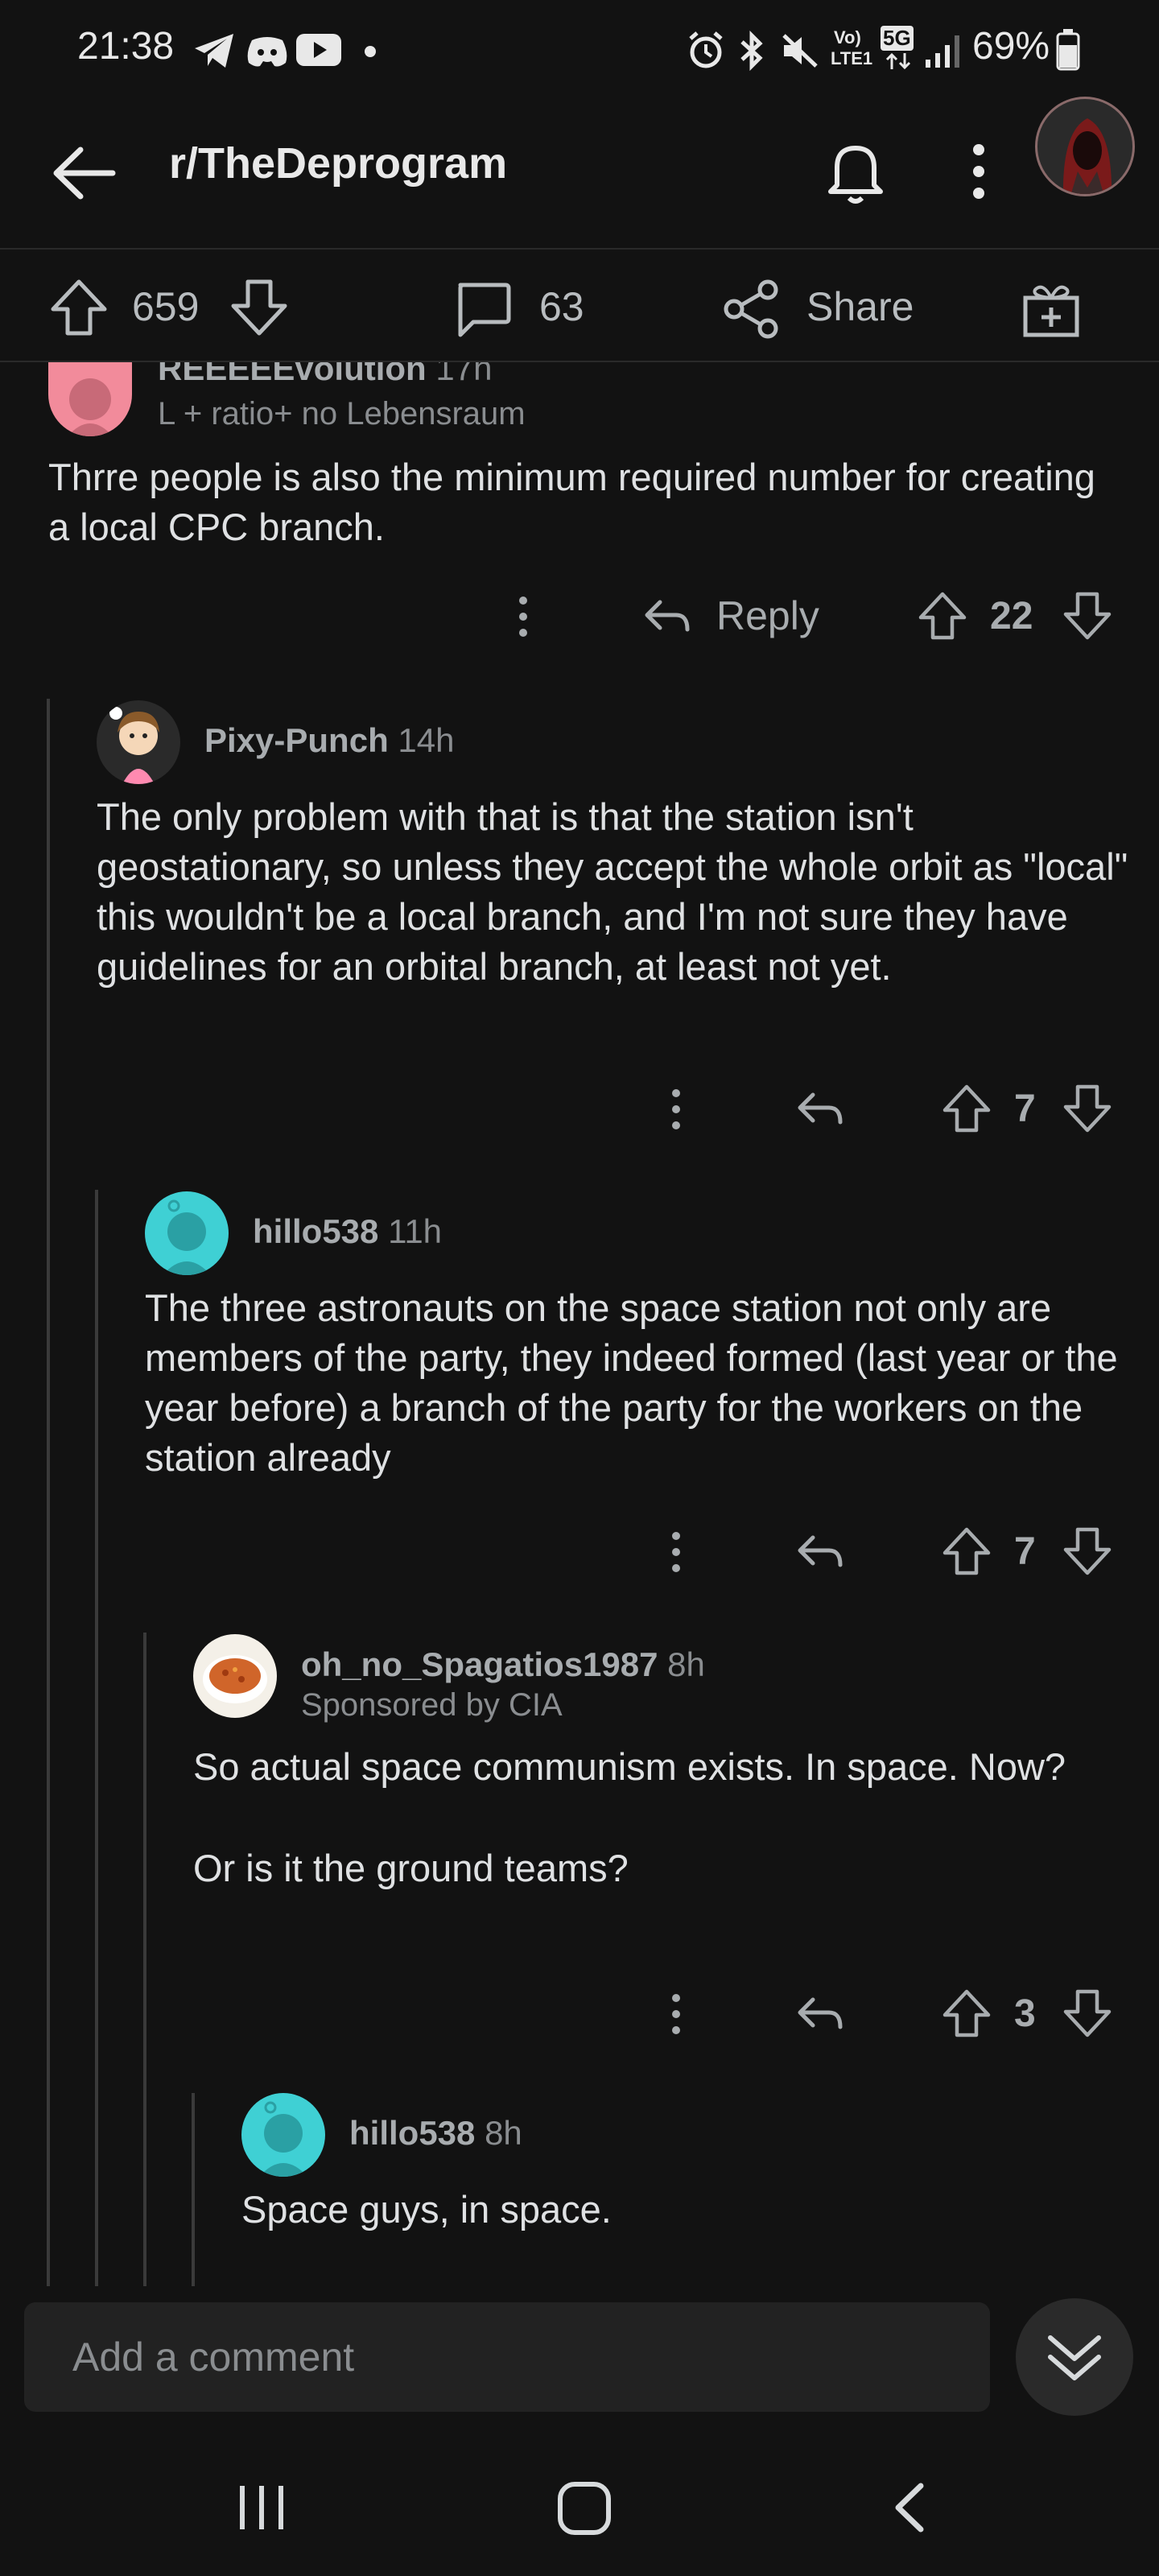 The width and height of the screenshot is (1159, 2576). What do you see at coordinates (979, 171) in the screenshot?
I see `more-icon` at bounding box center [979, 171].